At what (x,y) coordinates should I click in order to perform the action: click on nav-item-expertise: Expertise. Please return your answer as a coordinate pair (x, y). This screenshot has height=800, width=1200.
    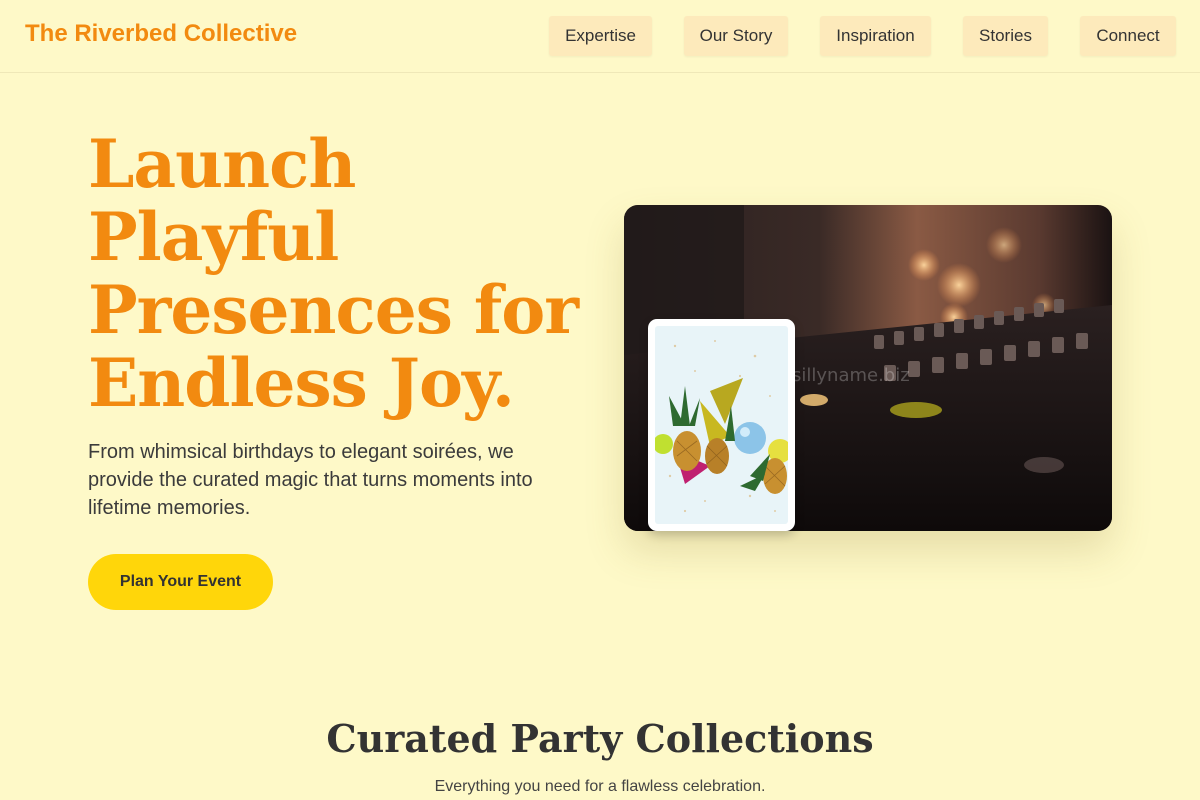
    Looking at the image, I should click on (600, 36).